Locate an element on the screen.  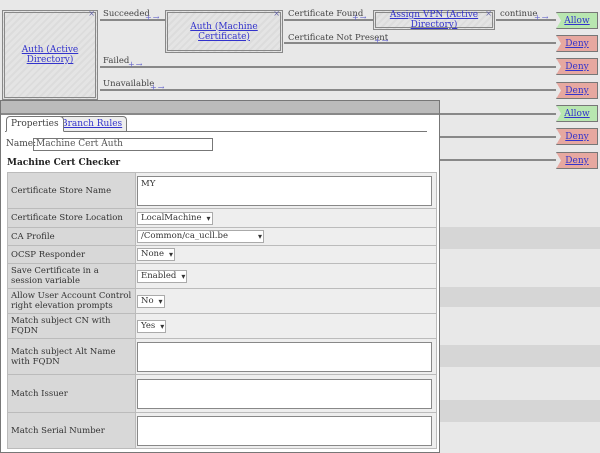
branch-unavailable: Unavailable is located at coordinates (129, 84).